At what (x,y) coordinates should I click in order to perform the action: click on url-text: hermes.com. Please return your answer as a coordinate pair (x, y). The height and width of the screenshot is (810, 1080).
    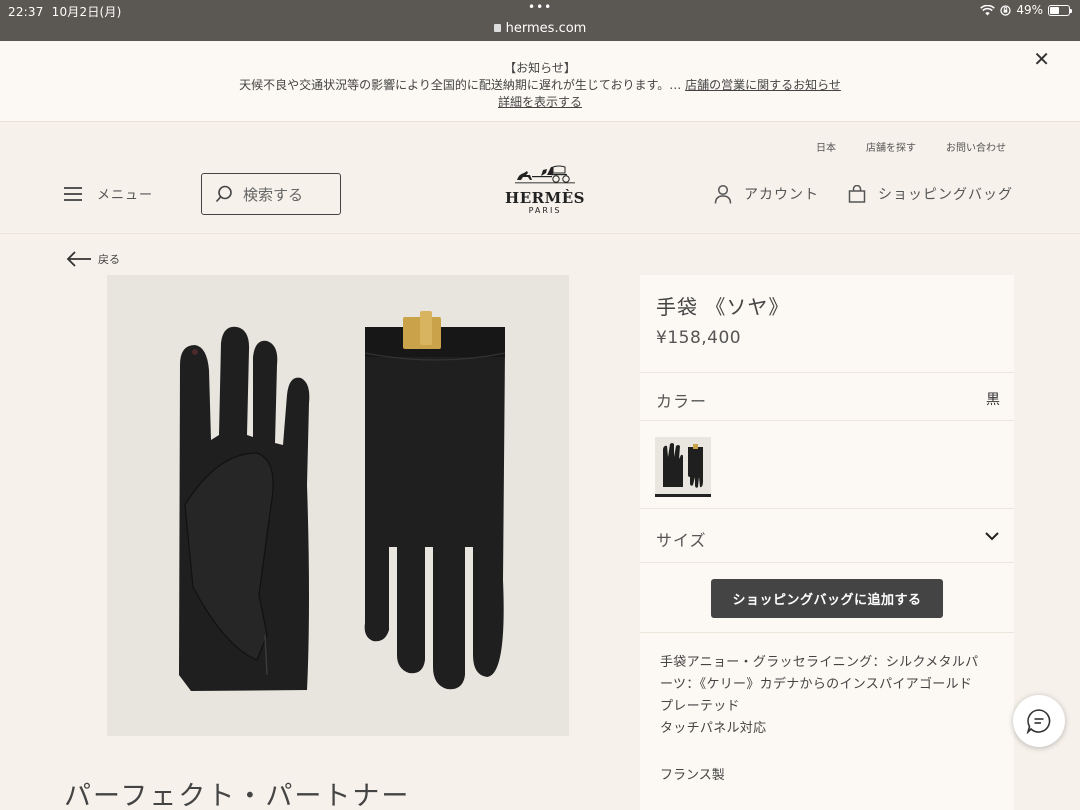
    Looking at the image, I should click on (546, 28).